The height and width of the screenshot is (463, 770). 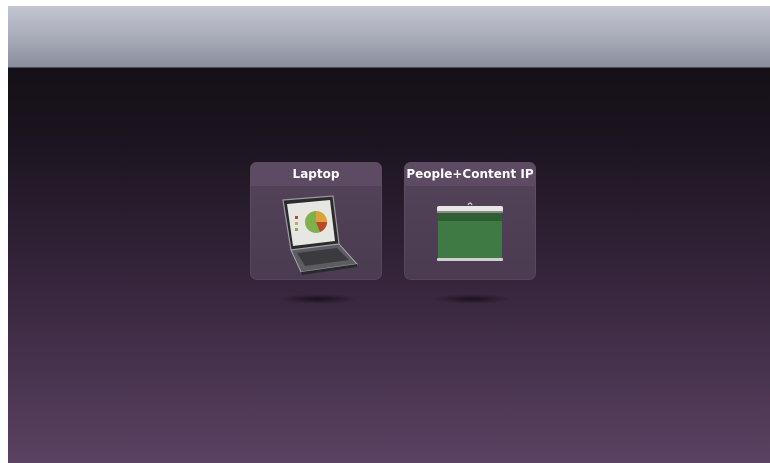 What do you see at coordinates (316, 234) in the screenshot?
I see `laptop-icon` at bounding box center [316, 234].